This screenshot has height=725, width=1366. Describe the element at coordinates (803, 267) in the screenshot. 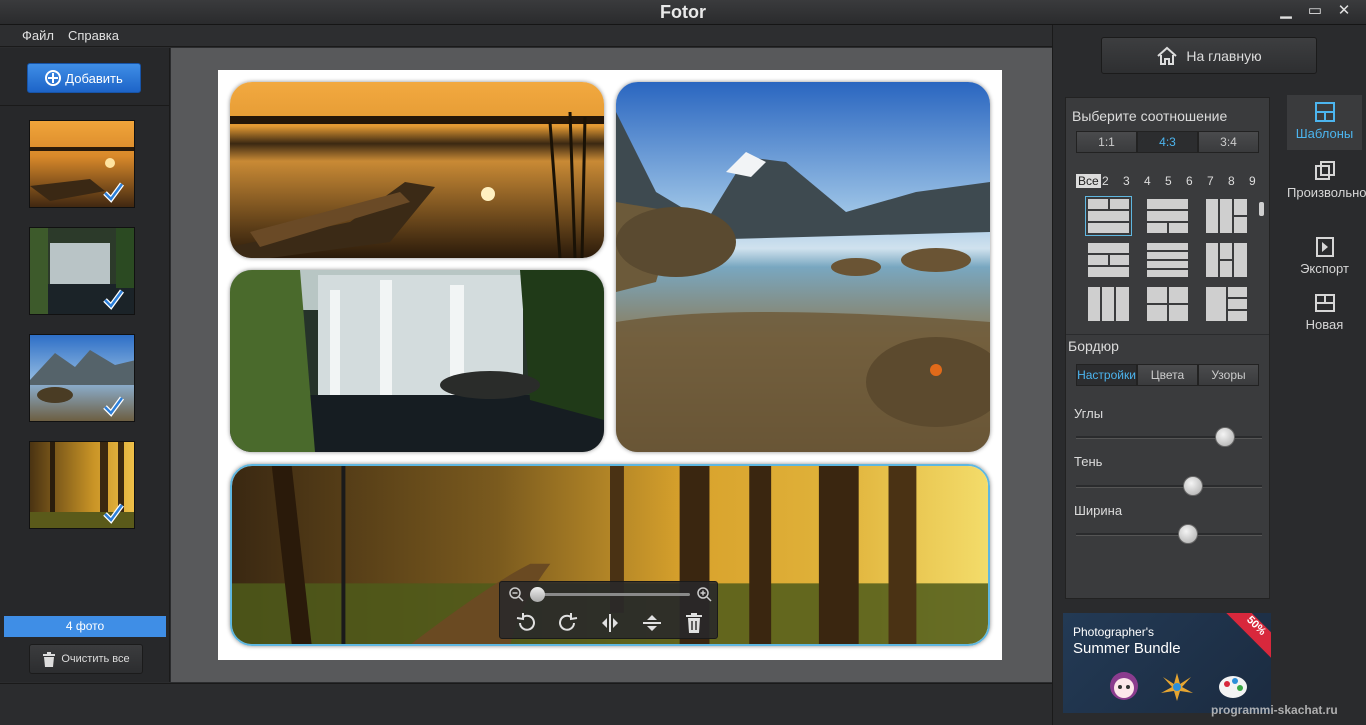

I see `collage-cell-lake` at that location.